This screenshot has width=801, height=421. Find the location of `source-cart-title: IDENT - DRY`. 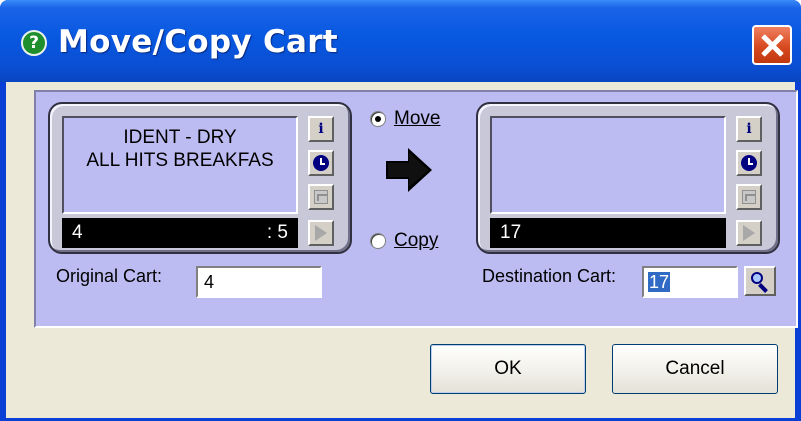

source-cart-title: IDENT - DRY is located at coordinates (180, 137).